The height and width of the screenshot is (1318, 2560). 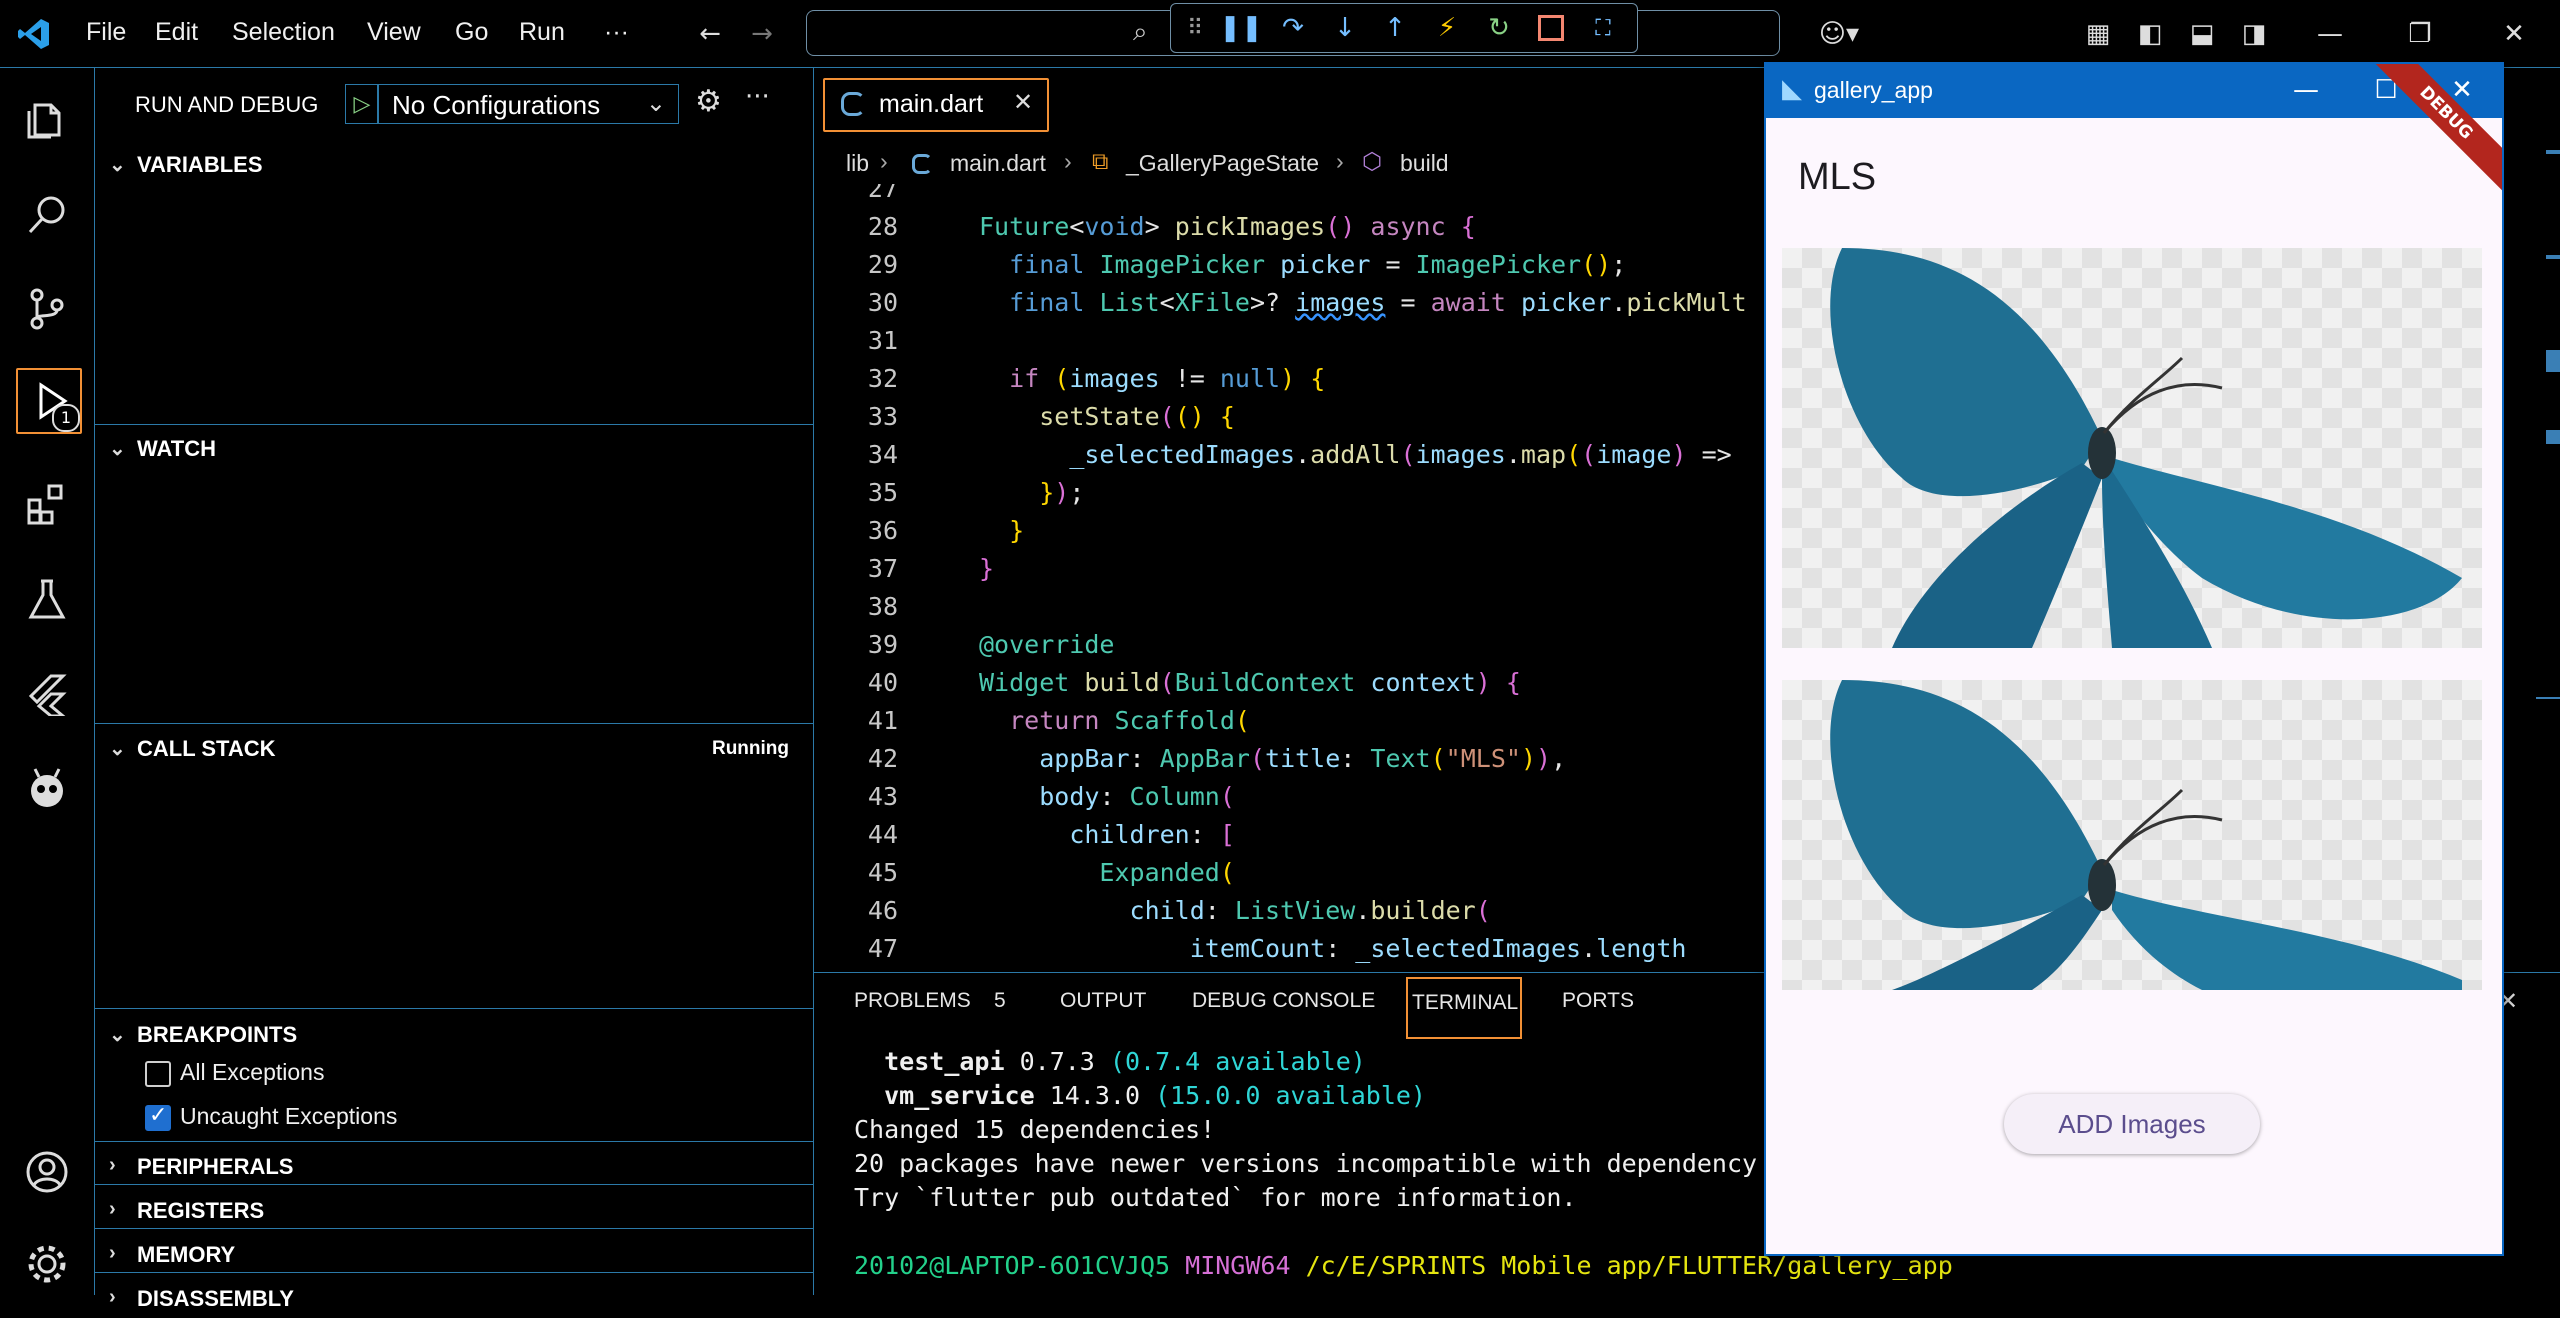 I want to click on watch-section-header: ⌄ WATCH, so click(x=454, y=448).